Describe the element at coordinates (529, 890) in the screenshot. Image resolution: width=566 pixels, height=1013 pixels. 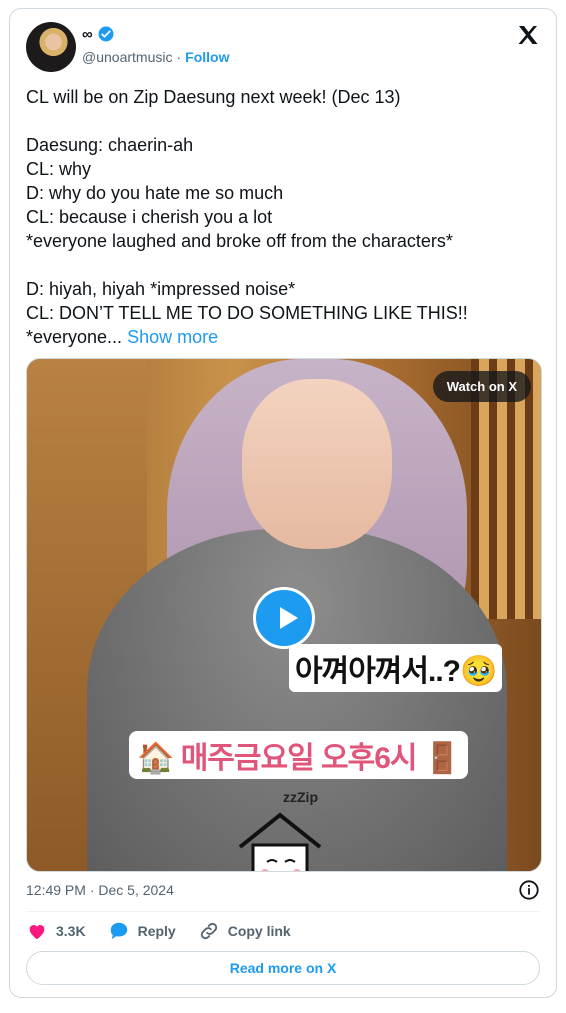
I see `info-icon` at that location.